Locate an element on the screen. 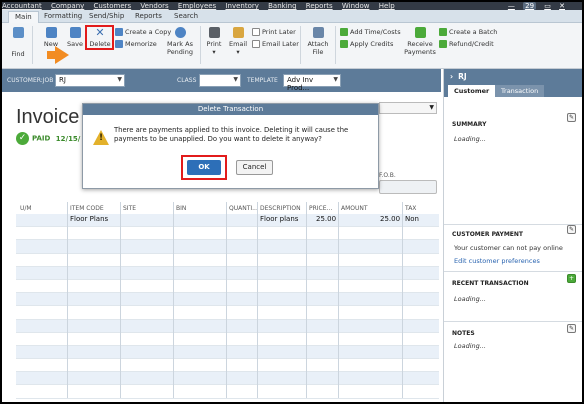  tab-send-ship: Send/Ship is located at coordinates (106, 16).